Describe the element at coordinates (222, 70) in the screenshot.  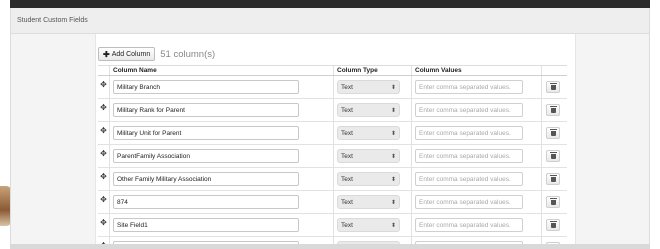
I see `header-column-name: Column Name` at that location.